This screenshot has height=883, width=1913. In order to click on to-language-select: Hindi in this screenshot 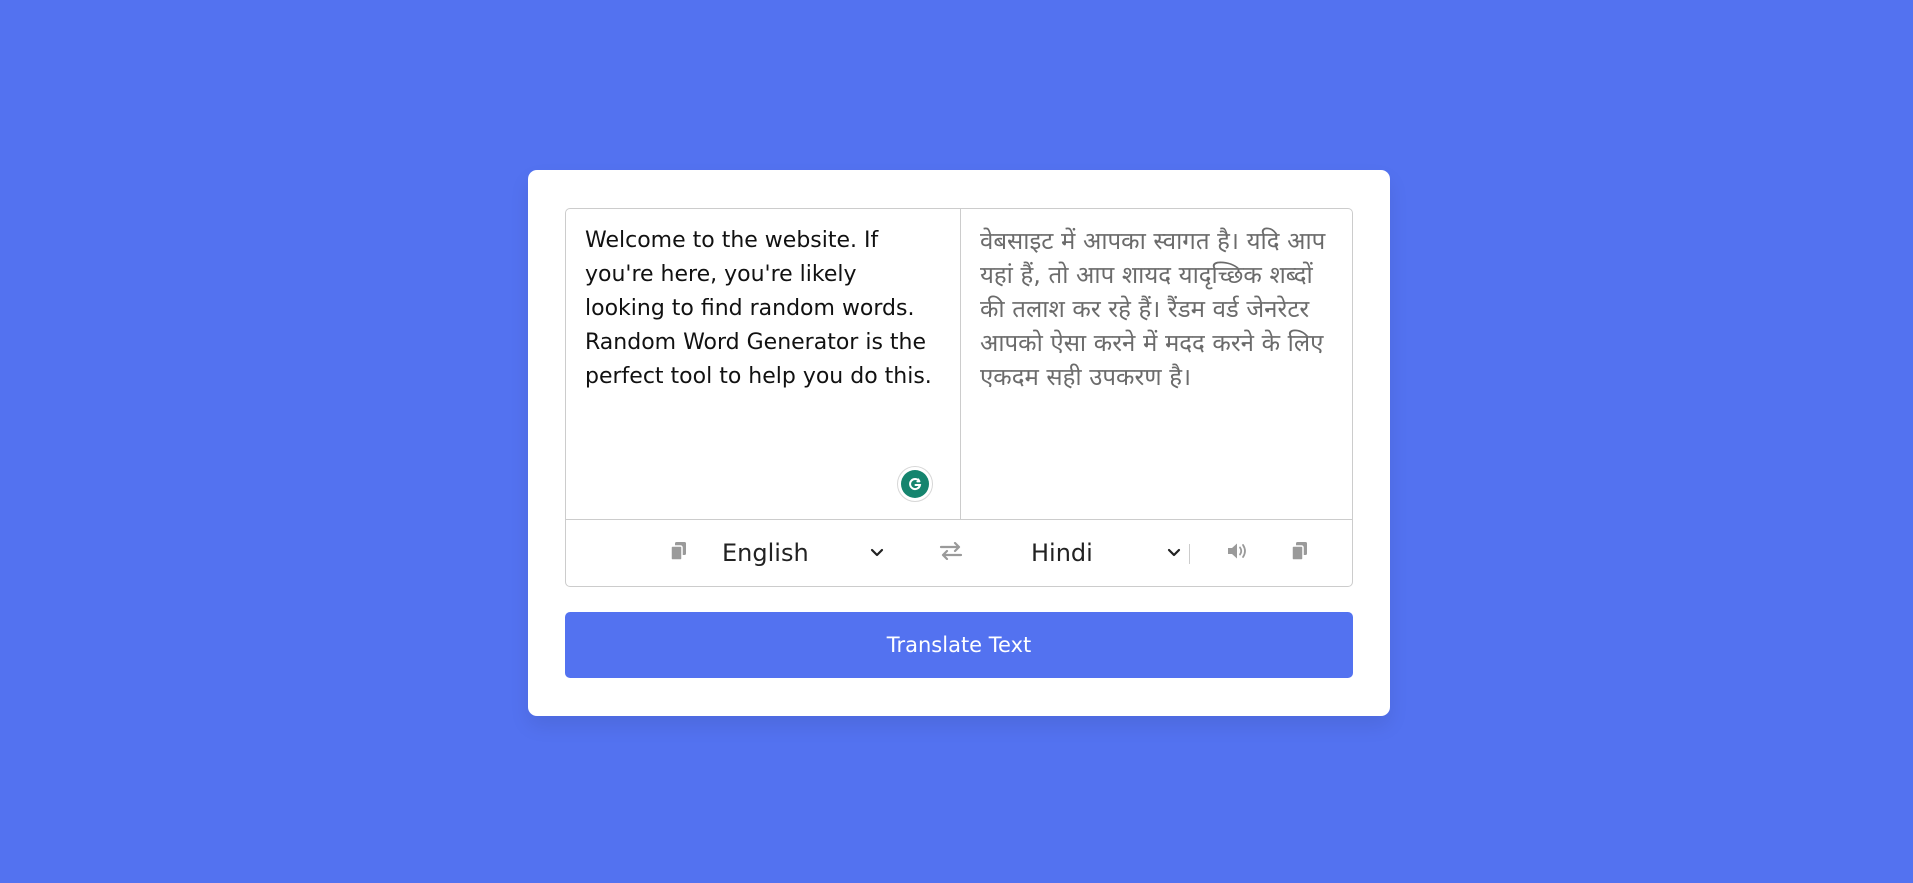, I will do `click(1106, 553)`.